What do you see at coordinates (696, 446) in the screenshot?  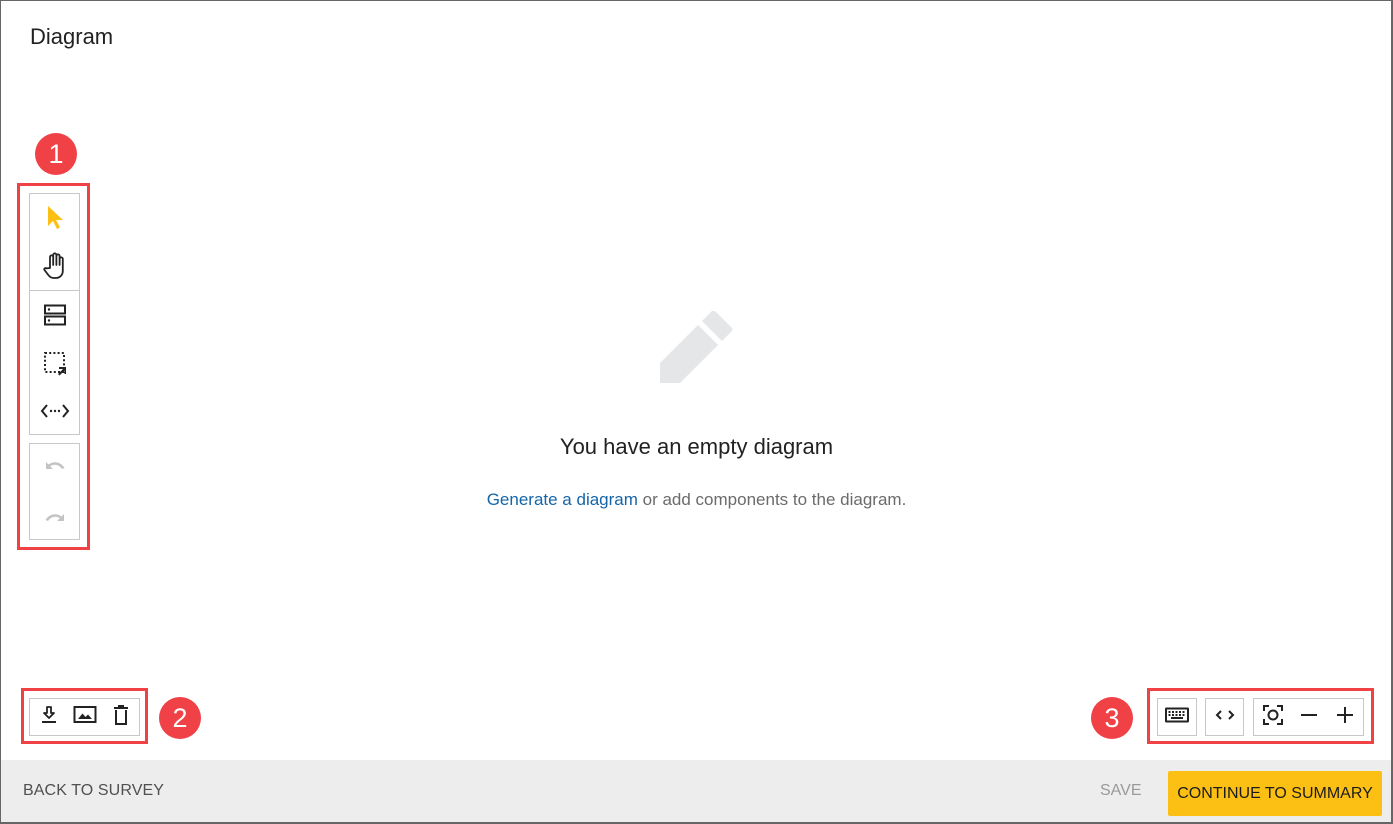 I see `empty-state-title: You have an empty diagram` at bounding box center [696, 446].